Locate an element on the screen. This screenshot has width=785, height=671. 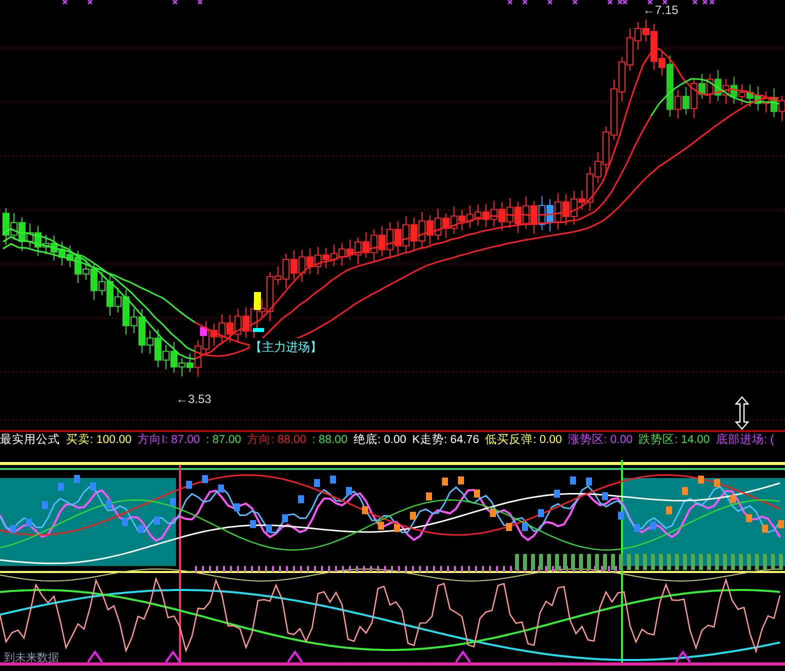
indicator-reading: 涨势区: 0.00 is located at coordinates (600, 440).